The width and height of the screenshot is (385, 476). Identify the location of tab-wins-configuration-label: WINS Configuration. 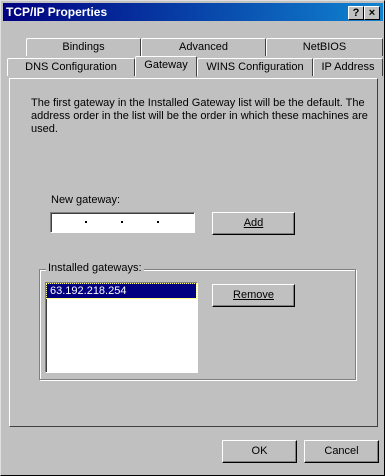
(255, 67).